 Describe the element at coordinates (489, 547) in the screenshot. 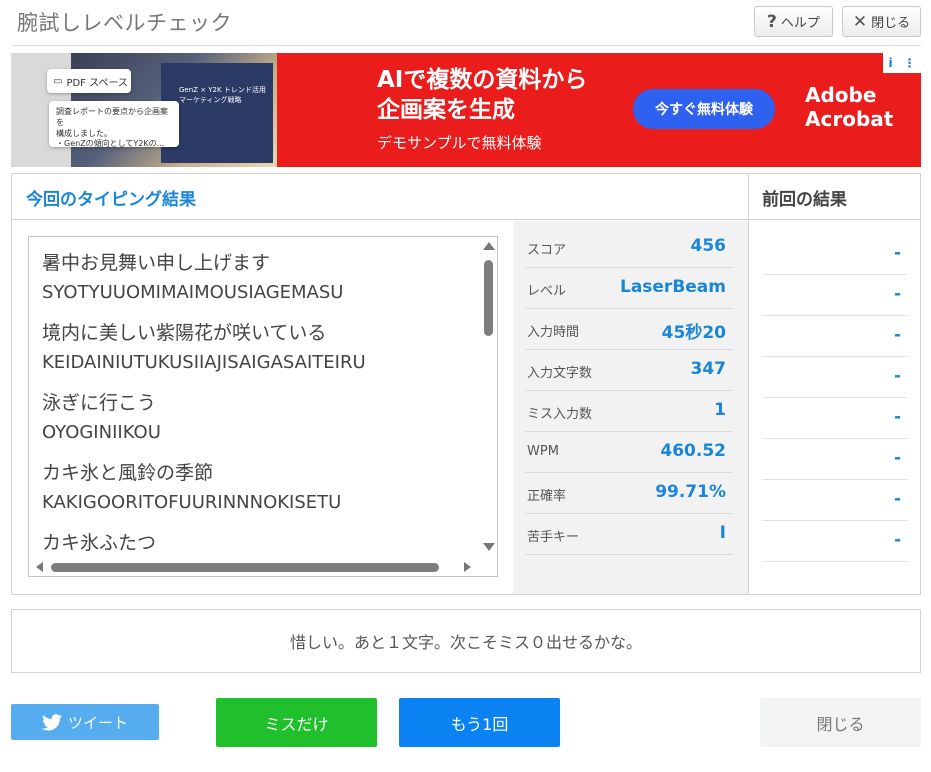

I see `scroll-down-icon` at that location.